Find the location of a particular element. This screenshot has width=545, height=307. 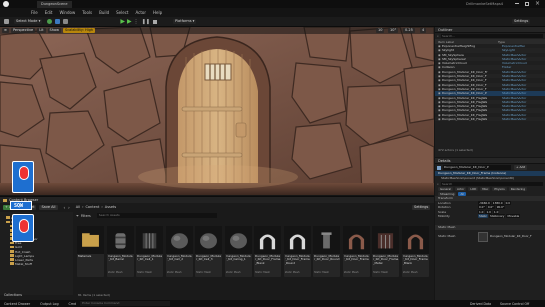

details-filter-tab: Actor is located at coordinates (461, 189).